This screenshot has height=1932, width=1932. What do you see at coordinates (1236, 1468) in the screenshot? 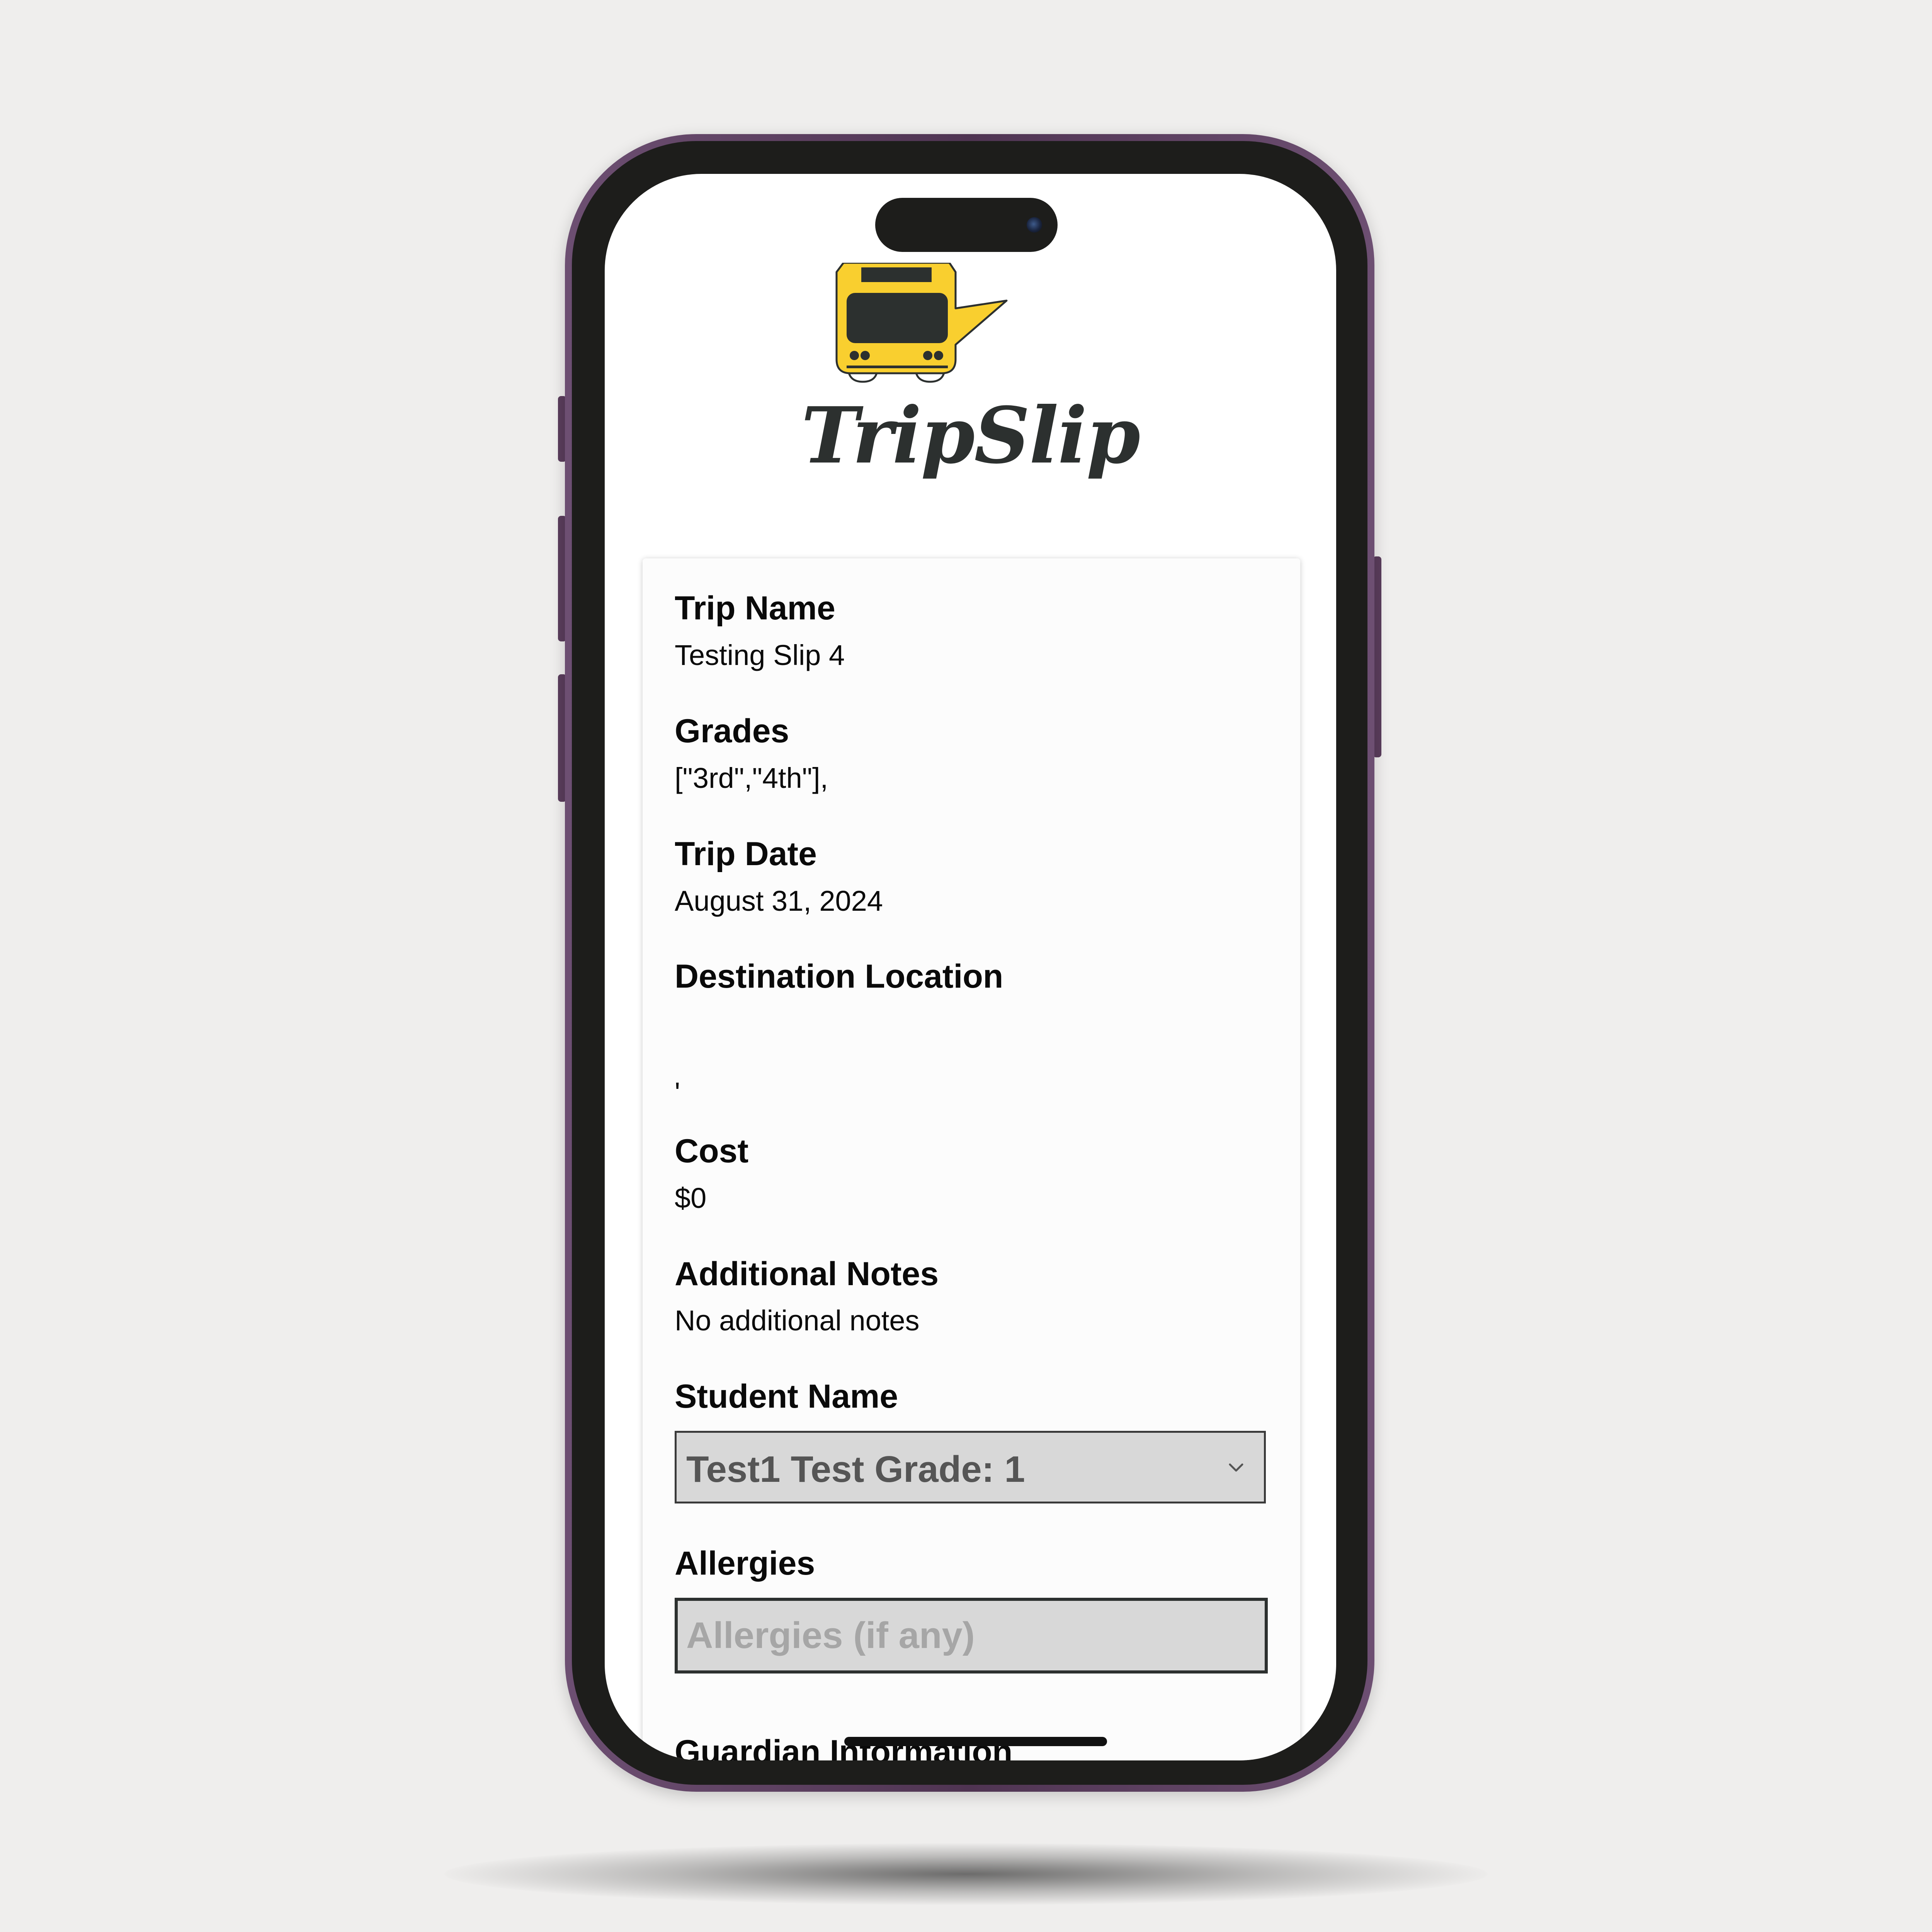
I see `chevron-down-icon` at bounding box center [1236, 1468].